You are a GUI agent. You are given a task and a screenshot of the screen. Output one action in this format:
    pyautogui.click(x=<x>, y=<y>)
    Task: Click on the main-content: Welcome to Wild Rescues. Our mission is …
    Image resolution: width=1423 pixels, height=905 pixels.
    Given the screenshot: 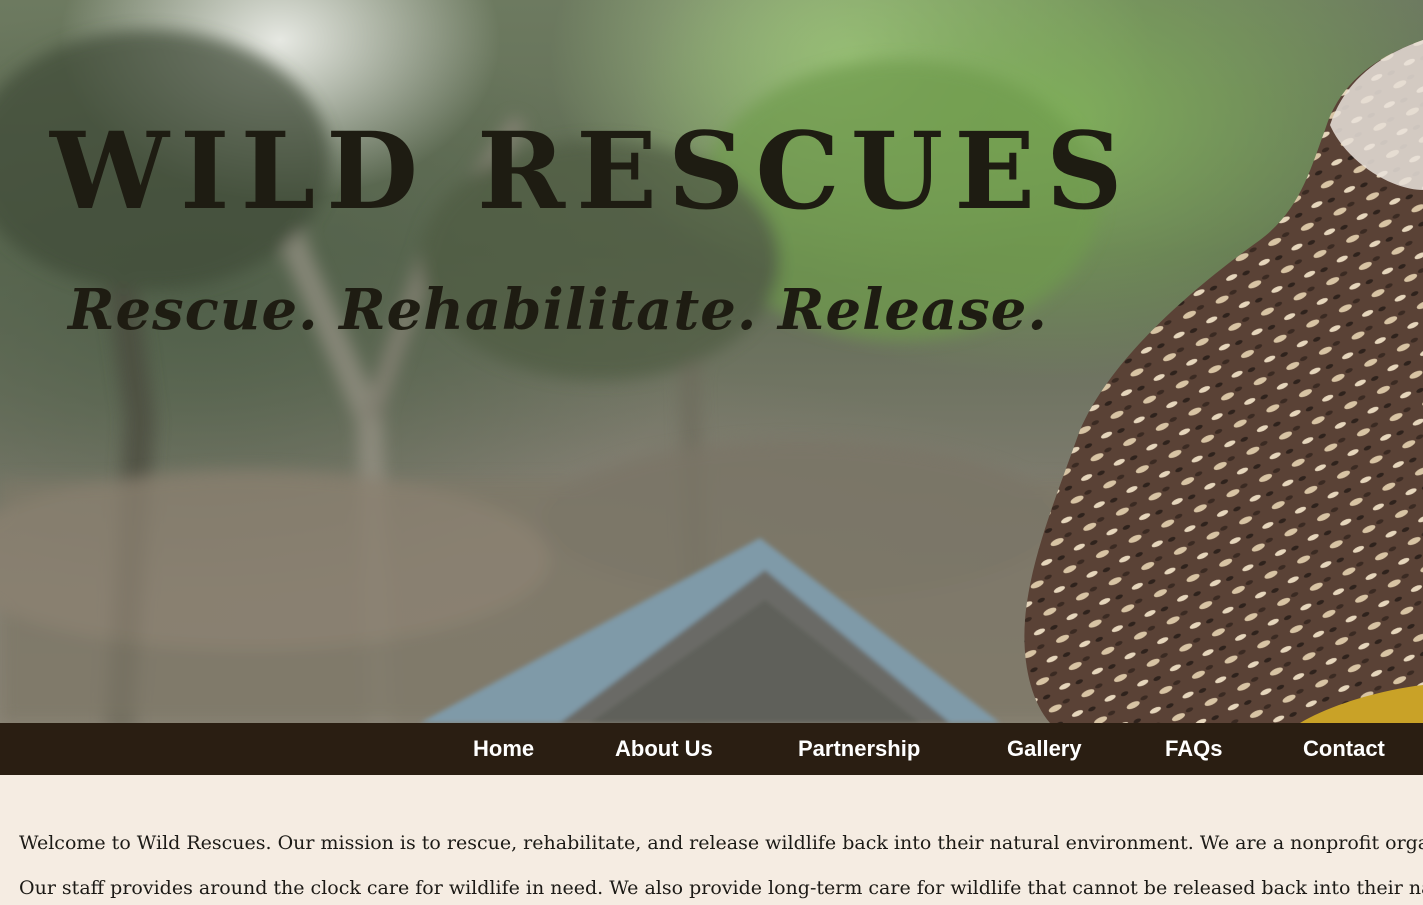 What is the action you would take?
    pyautogui.click(x=711, y=840)
    